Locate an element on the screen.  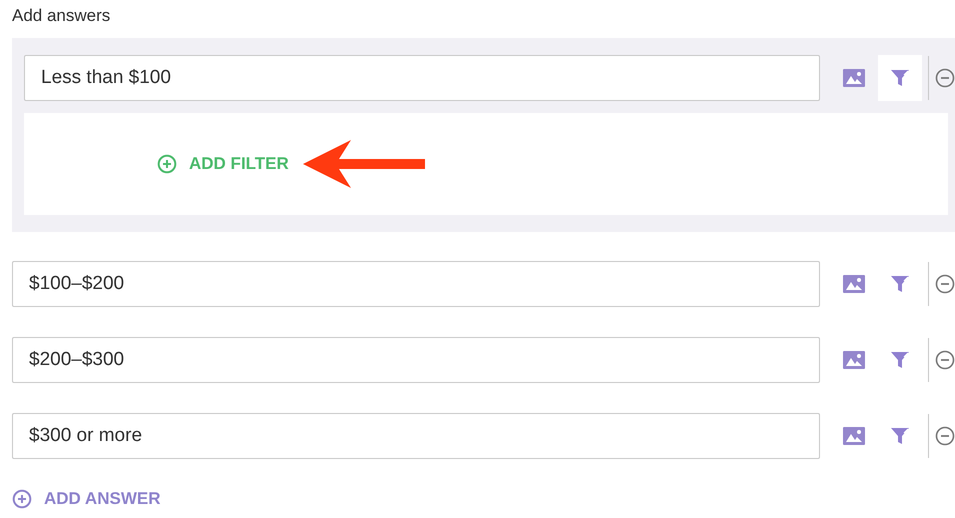
answer-field: $200–$300 is located at coordinates (416, 360).